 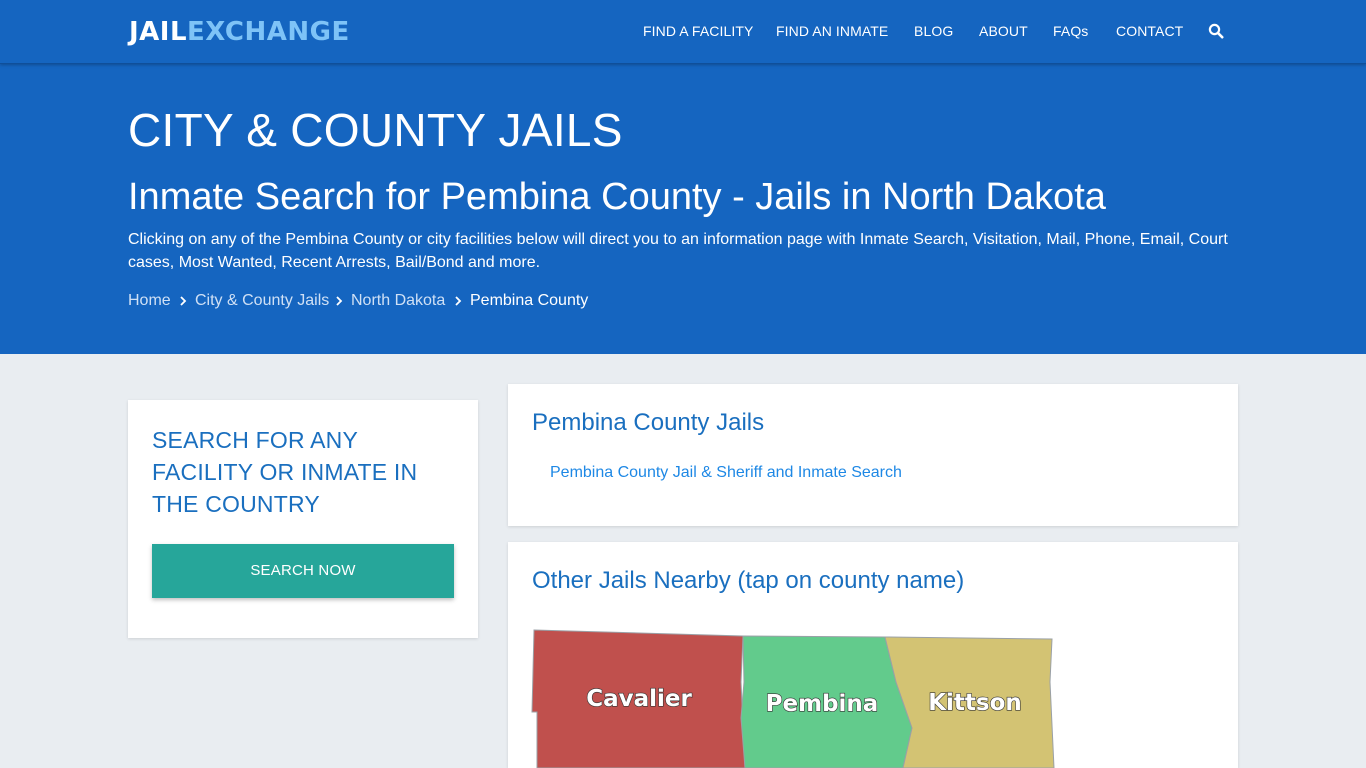 I want to click on search-now-button: SEARCH NOW, so click(x=303, y=571).